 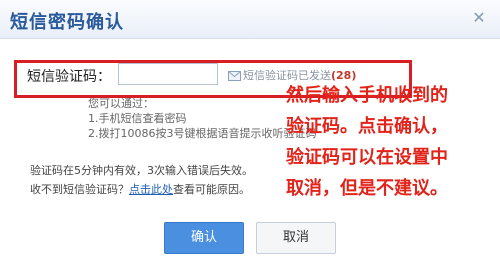 I want to click on annotation-line: 验证码。点击确认，, so click(x=367, y=126).